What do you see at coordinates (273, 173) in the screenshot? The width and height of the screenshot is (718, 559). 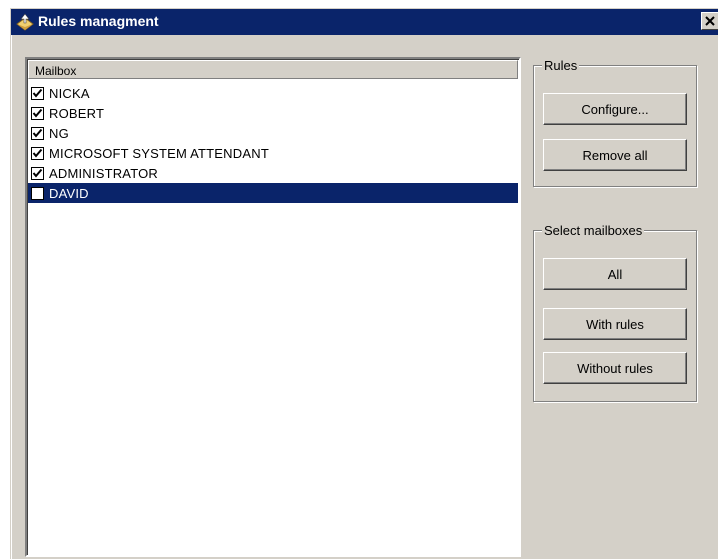 I see `list-item: ADMINISTRATOR` at bounding box center [273, 173].